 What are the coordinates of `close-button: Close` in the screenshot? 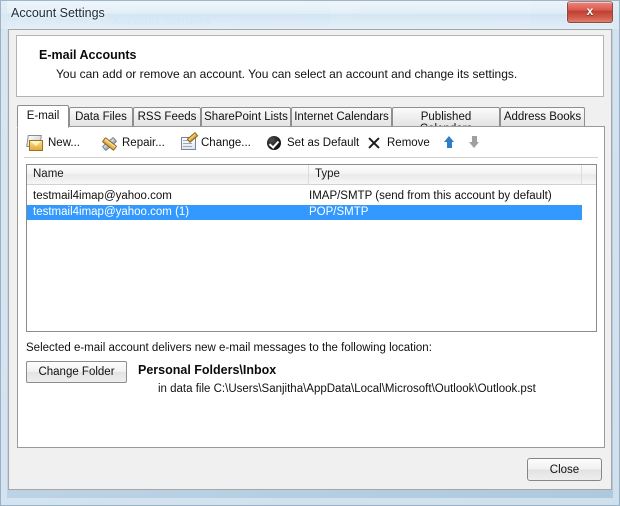 It's located at (564, 469).